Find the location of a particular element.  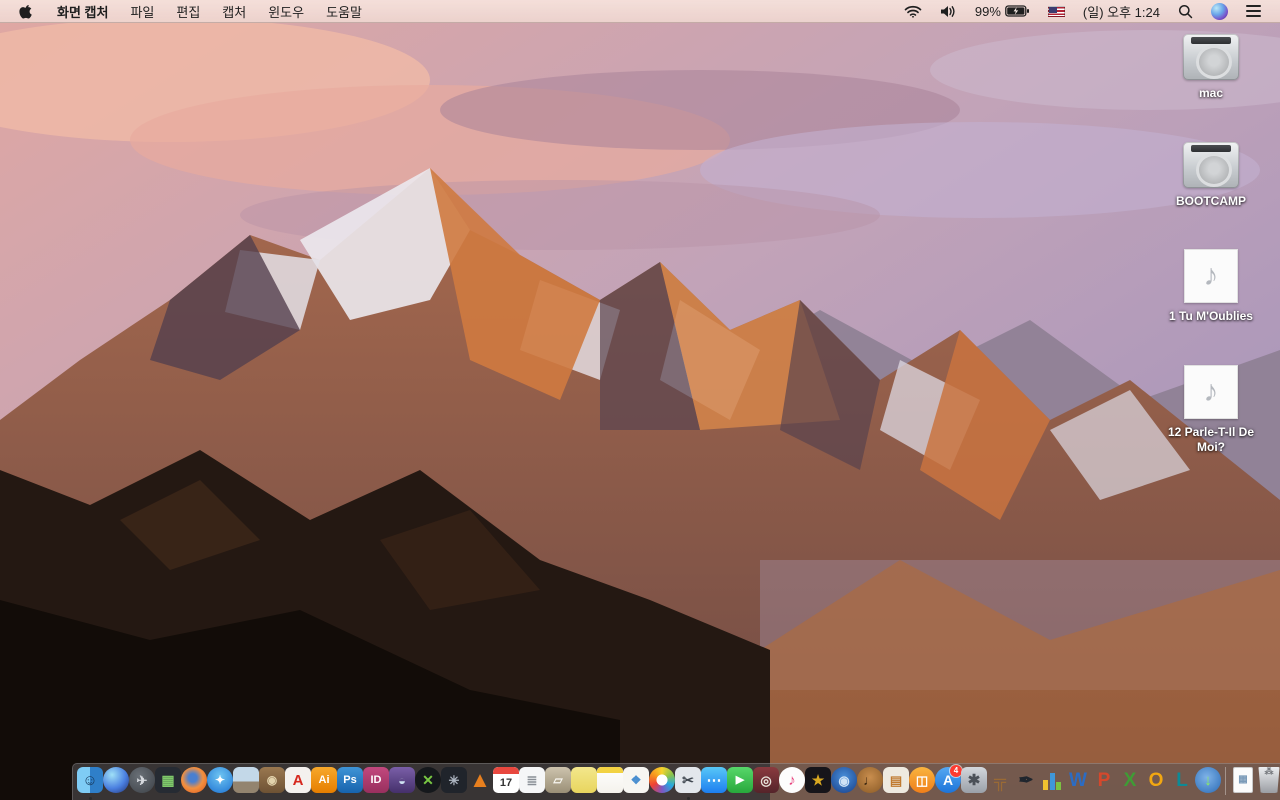

stickies-glyph is located at coordinates (584, 780).